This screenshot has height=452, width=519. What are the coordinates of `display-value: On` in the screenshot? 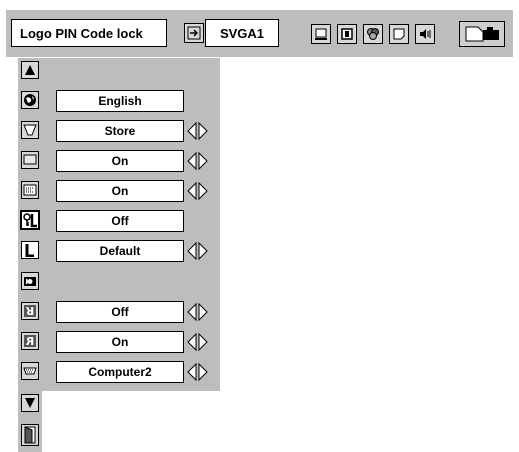 It's located at (120, 191).